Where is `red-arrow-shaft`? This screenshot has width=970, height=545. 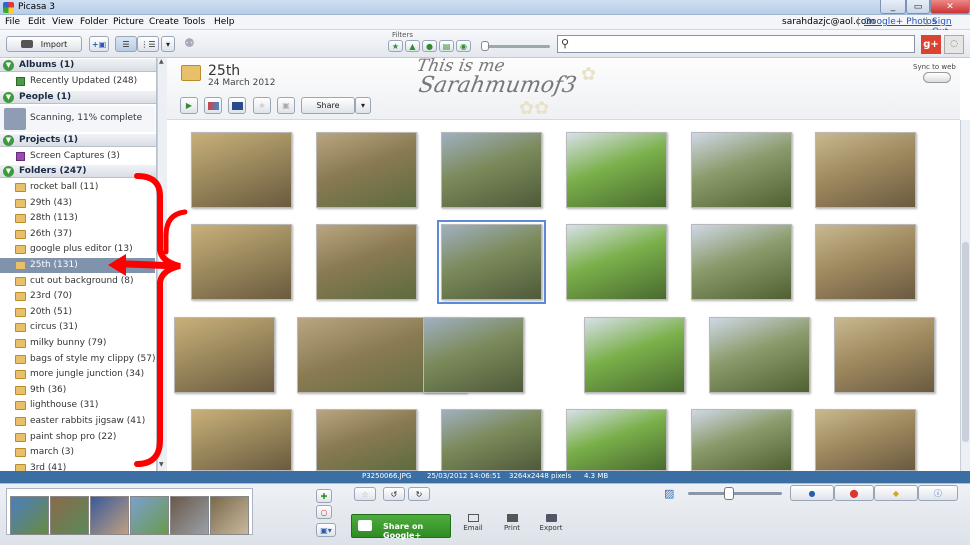 red-arrow-shaft is located at coordinates (152, 265).